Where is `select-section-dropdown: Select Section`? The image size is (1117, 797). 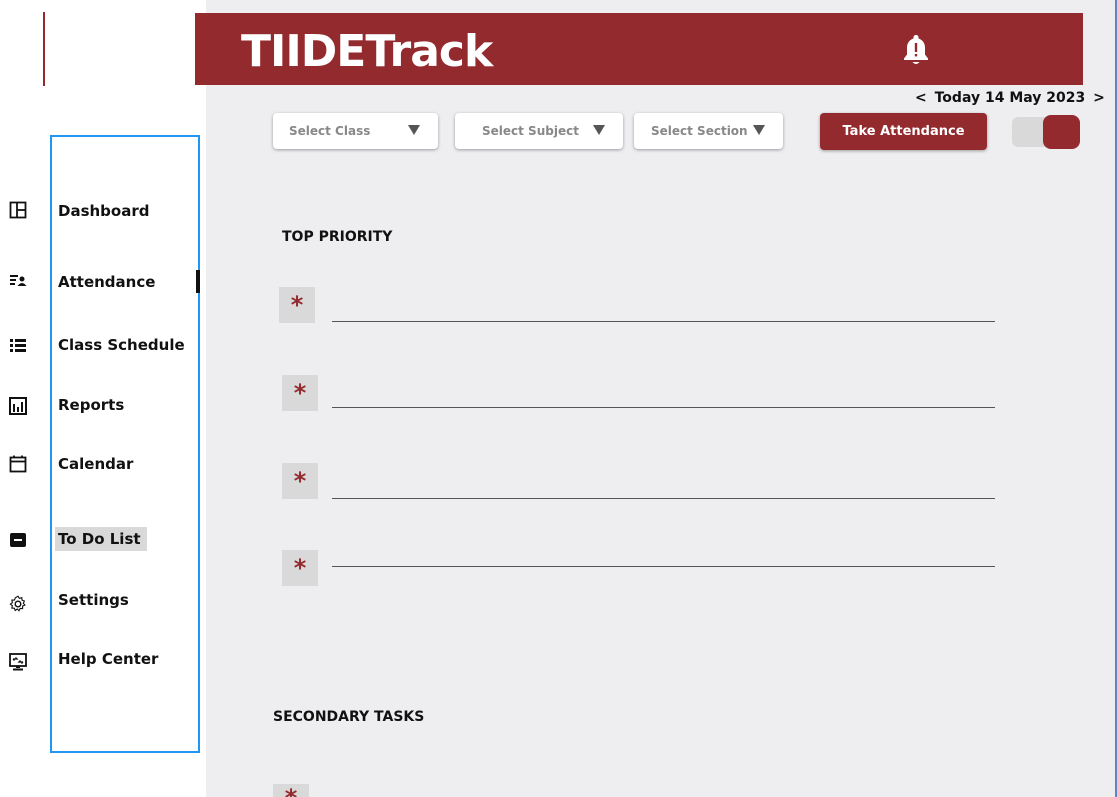 select-section-dropdown: Select Section is located at coordinates (708, 131).